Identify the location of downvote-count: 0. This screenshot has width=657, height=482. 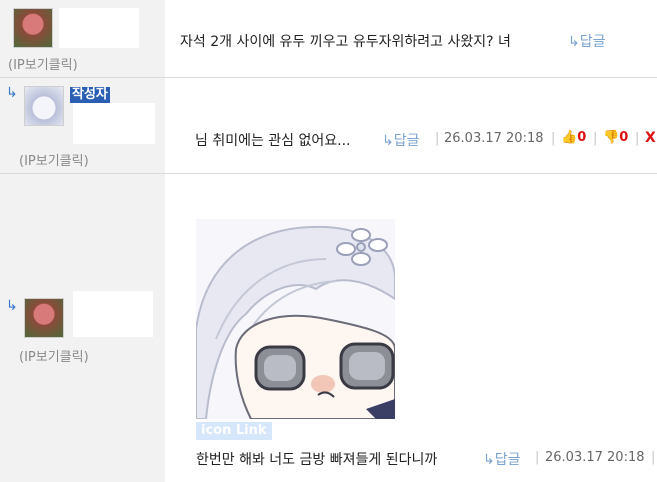
(624, 137).